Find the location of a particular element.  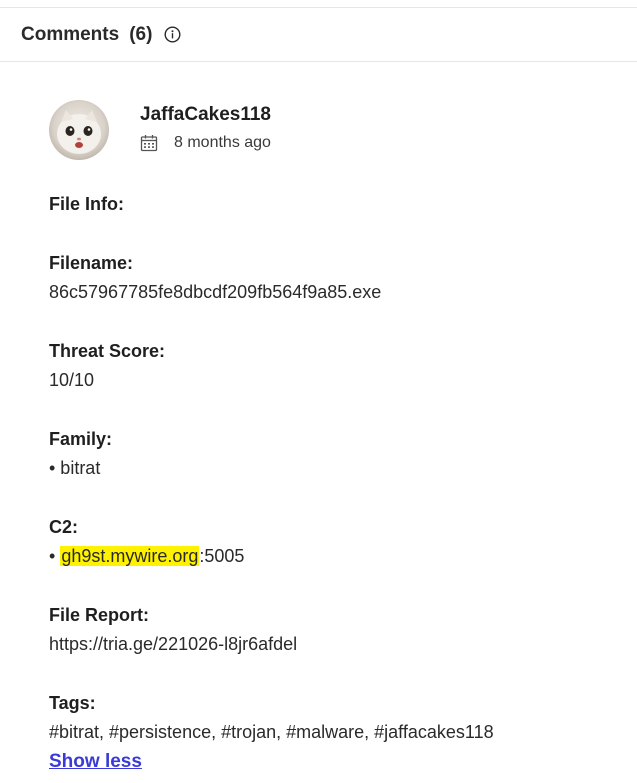

author-meta: JaffaCakes118 8 months ago is located at coordinates (205, 126).